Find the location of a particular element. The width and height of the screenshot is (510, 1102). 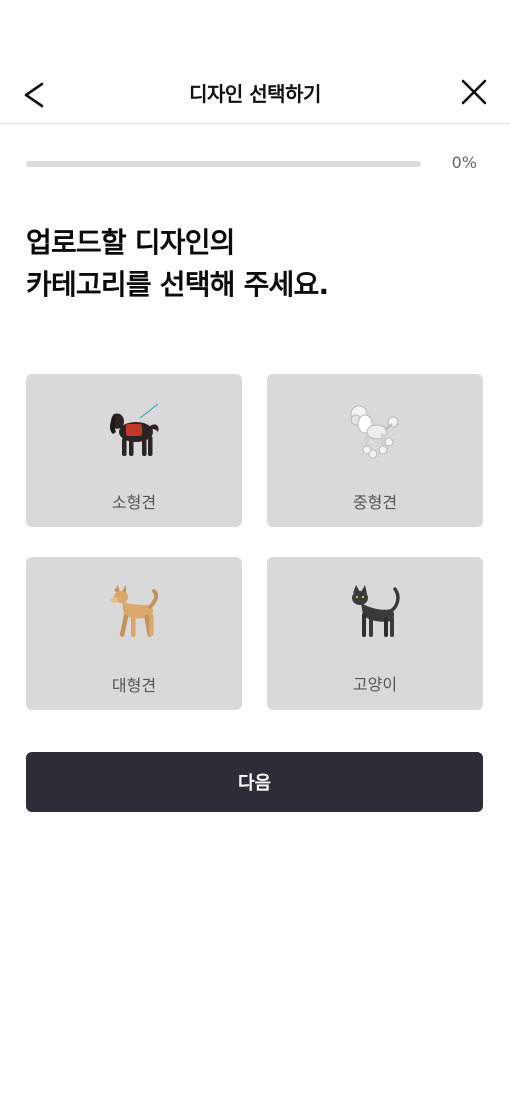

category-card-cat: 고양이 is located at coordinates (375, 633).